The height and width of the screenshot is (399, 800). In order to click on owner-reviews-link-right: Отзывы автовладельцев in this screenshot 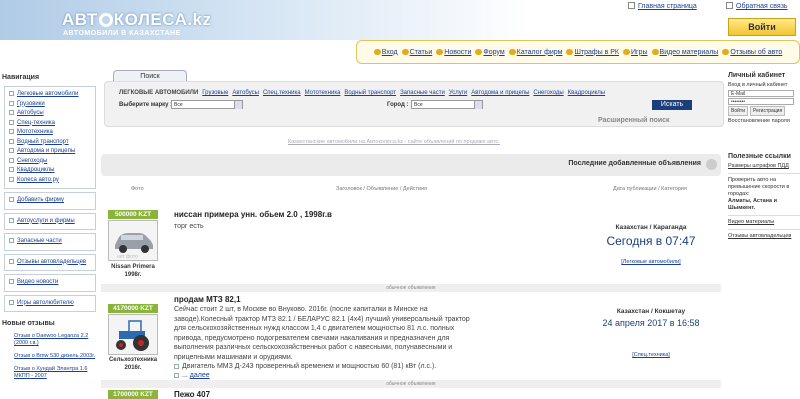, I will do `click(764, 236)`.